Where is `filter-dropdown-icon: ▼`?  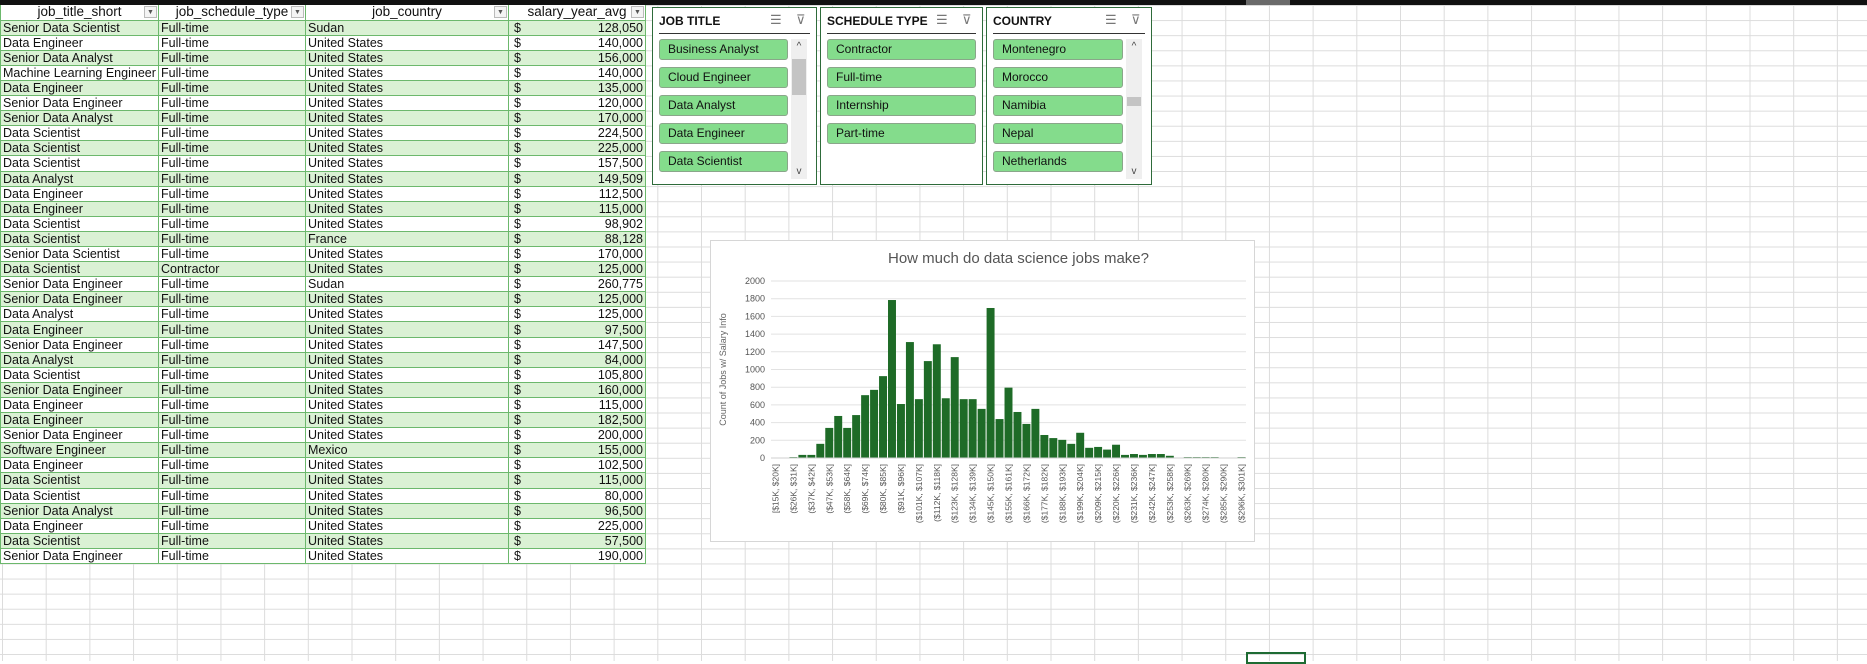 filter-dropdown-icon: ▼ is located at coordinates (637, 12).